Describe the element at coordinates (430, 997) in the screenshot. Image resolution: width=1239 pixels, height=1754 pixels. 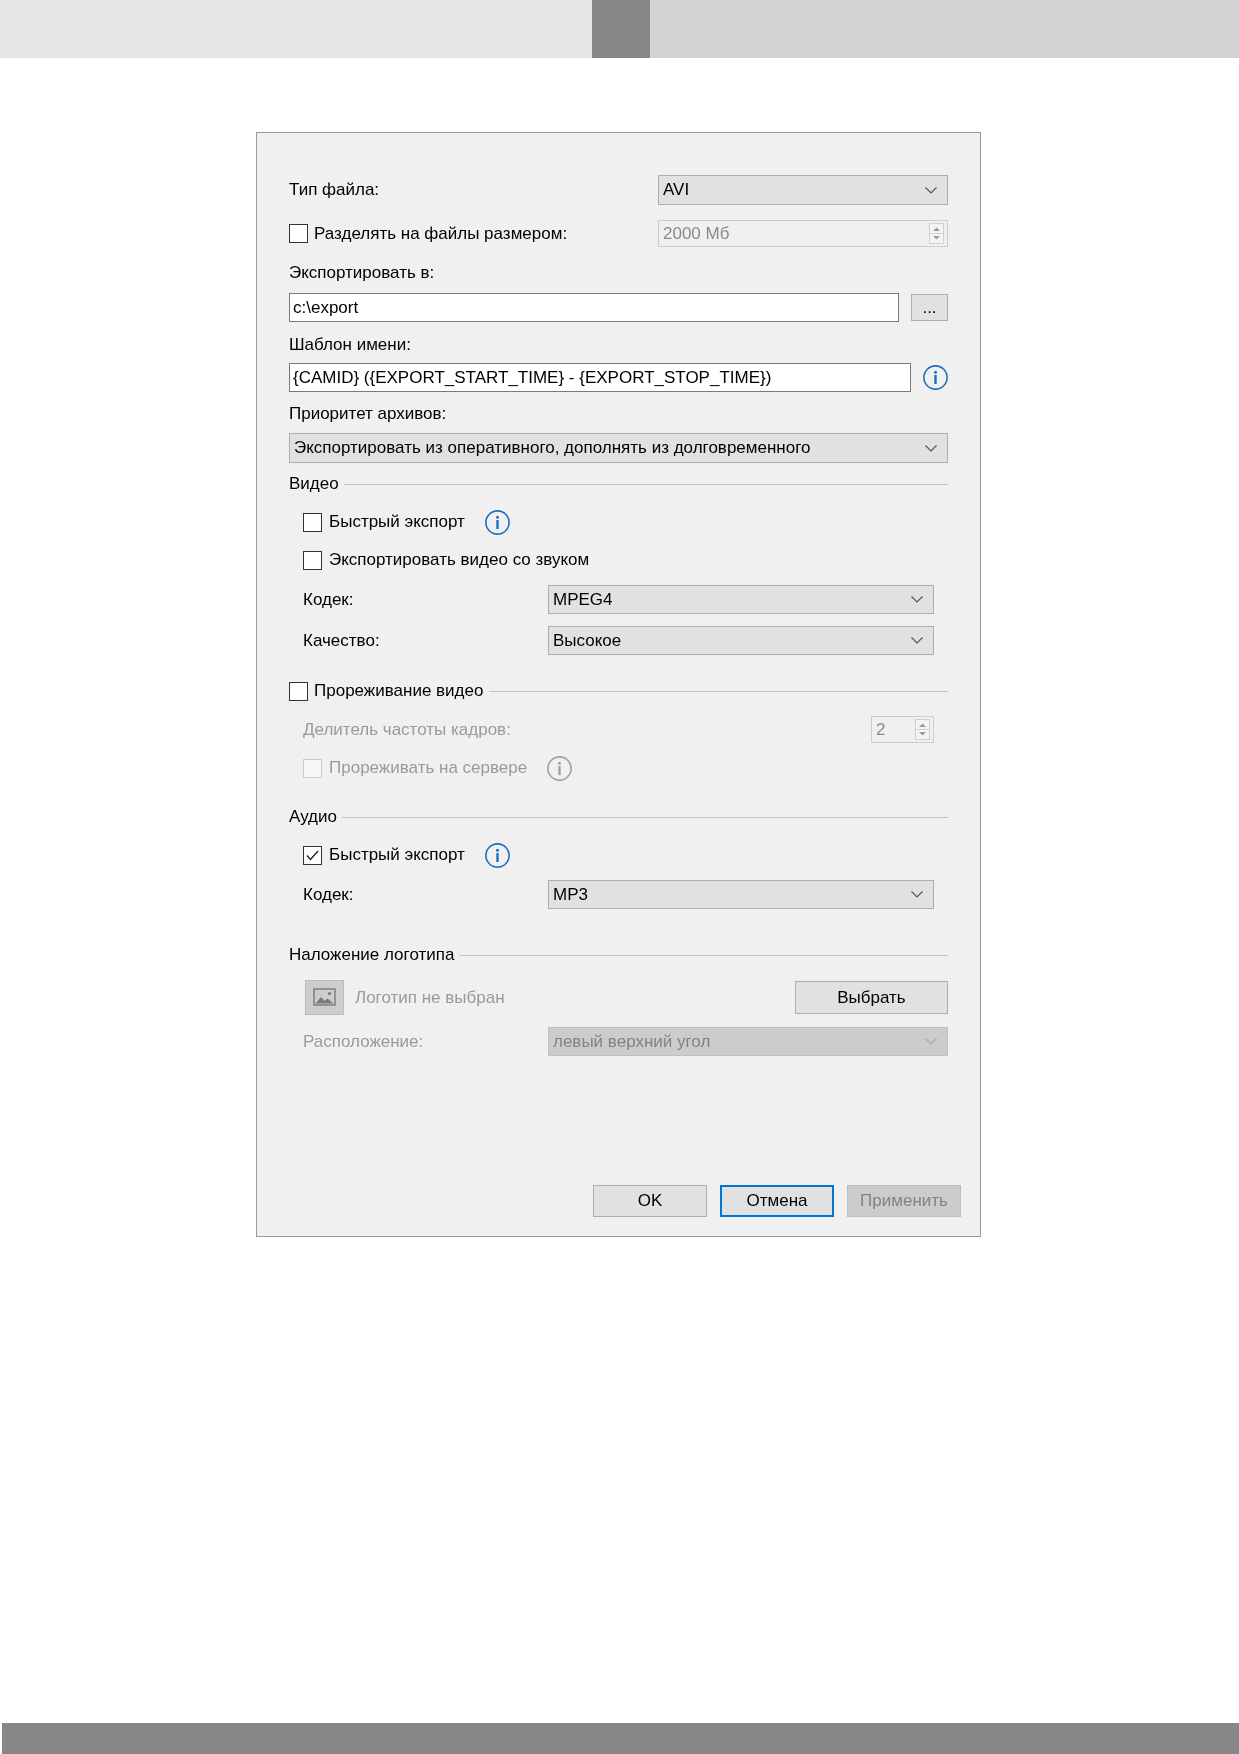
I see `logo-status-text: Логотип не выбран` at that location.